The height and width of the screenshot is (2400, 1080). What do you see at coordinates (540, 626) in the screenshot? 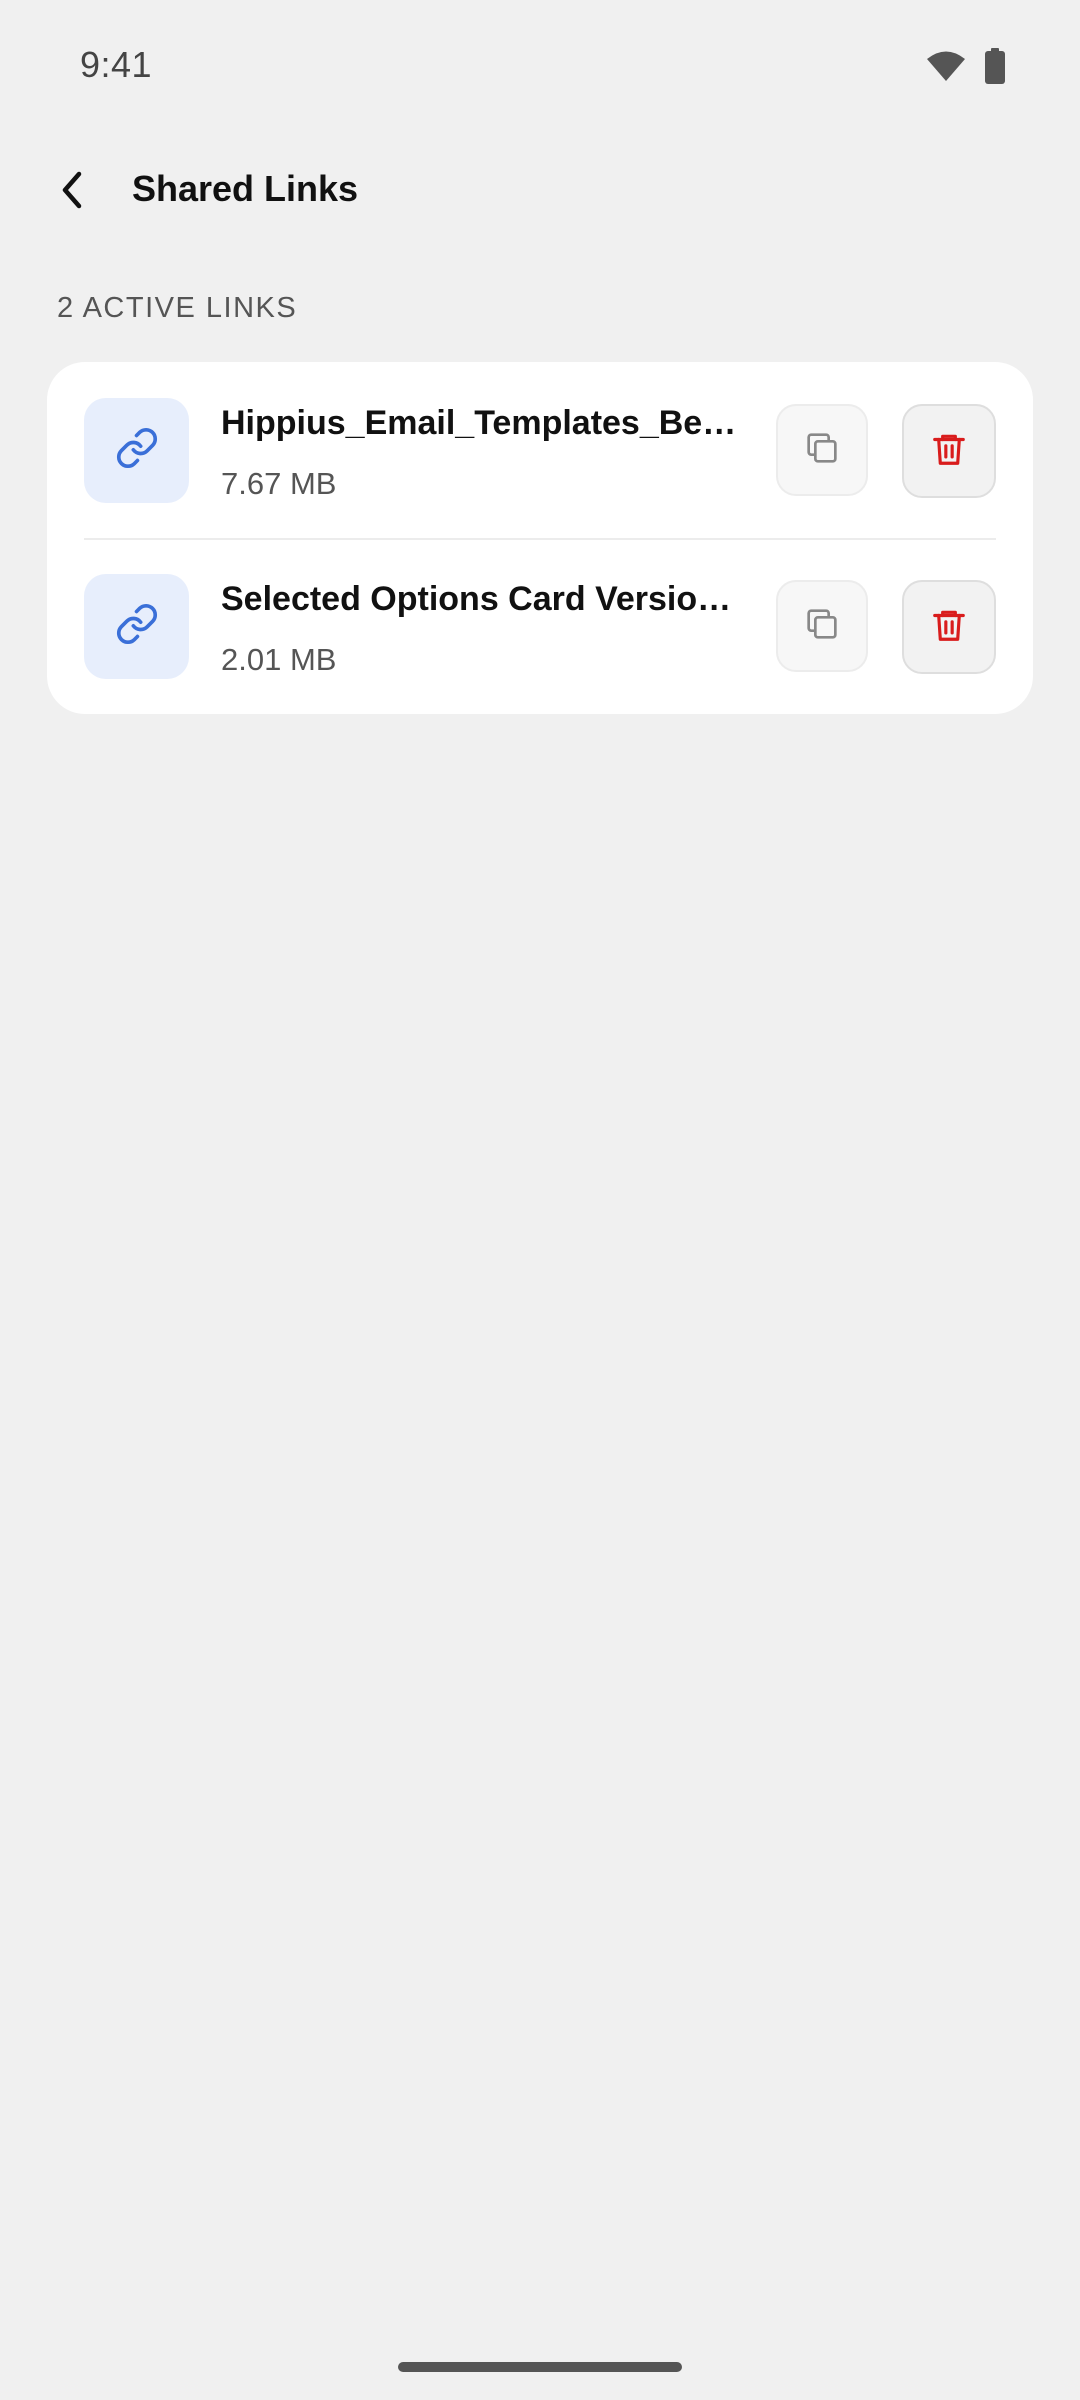
I see `list-item: Selected Options Card Version... 2.01 MB` at bounding box center [540, 626].